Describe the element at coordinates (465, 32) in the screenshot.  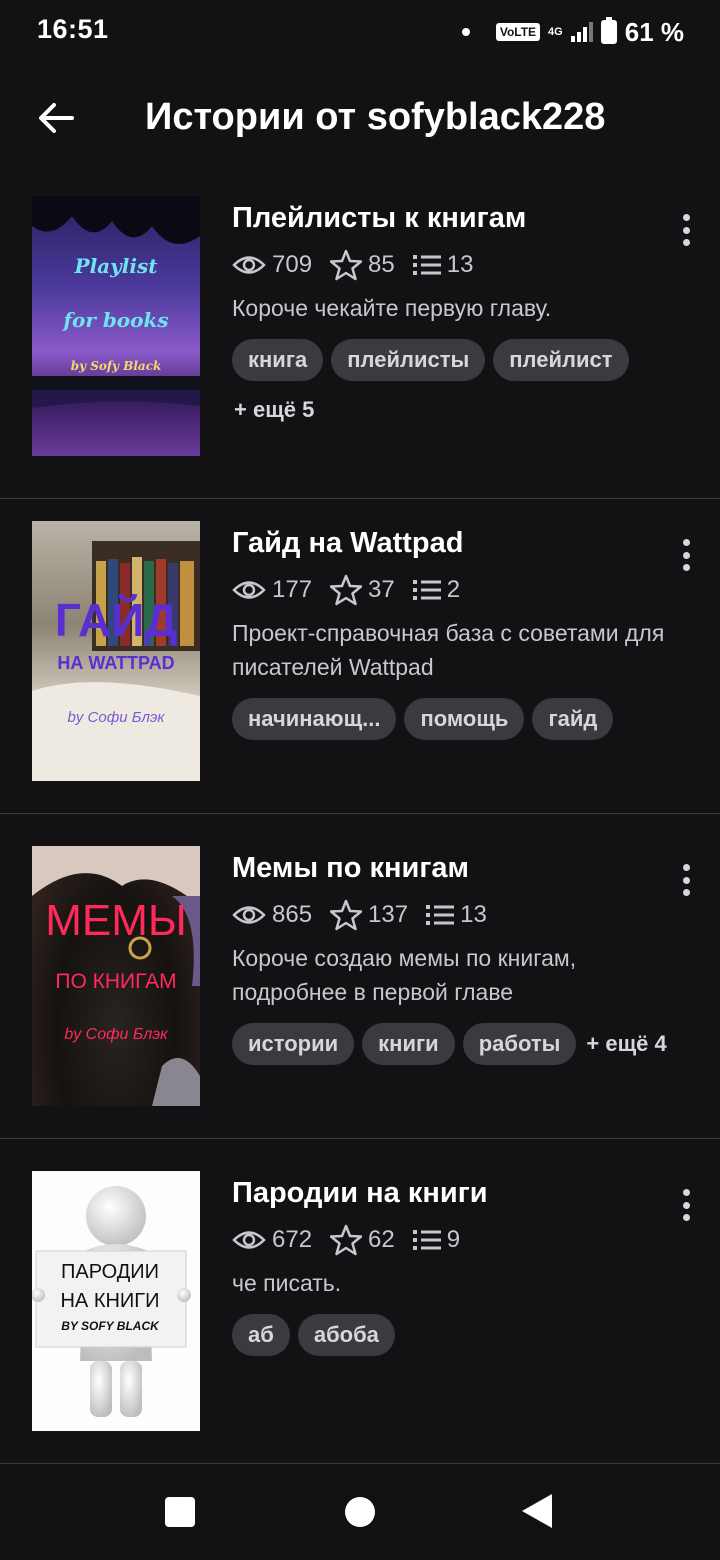
I see `notification-dot-icon` at that location.